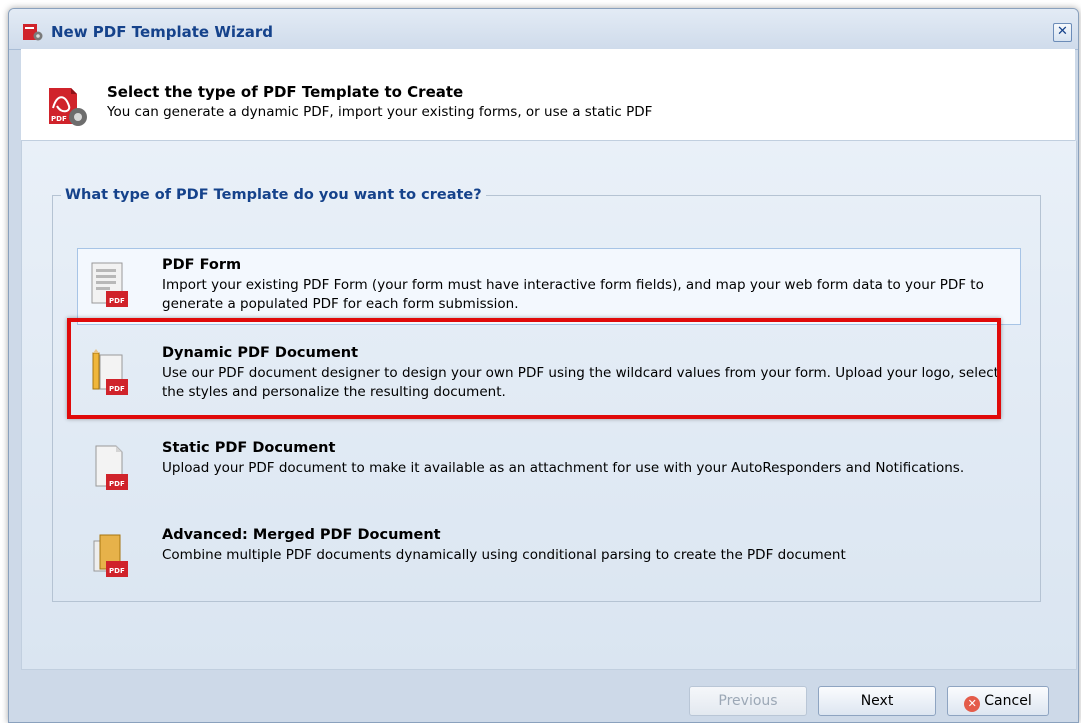 This screenshot has width=1081, height=723. What do you see at coordinates (202, 265) in the screenshot?
I see `option-title: PDF Form` at bounding box center [202, 265].